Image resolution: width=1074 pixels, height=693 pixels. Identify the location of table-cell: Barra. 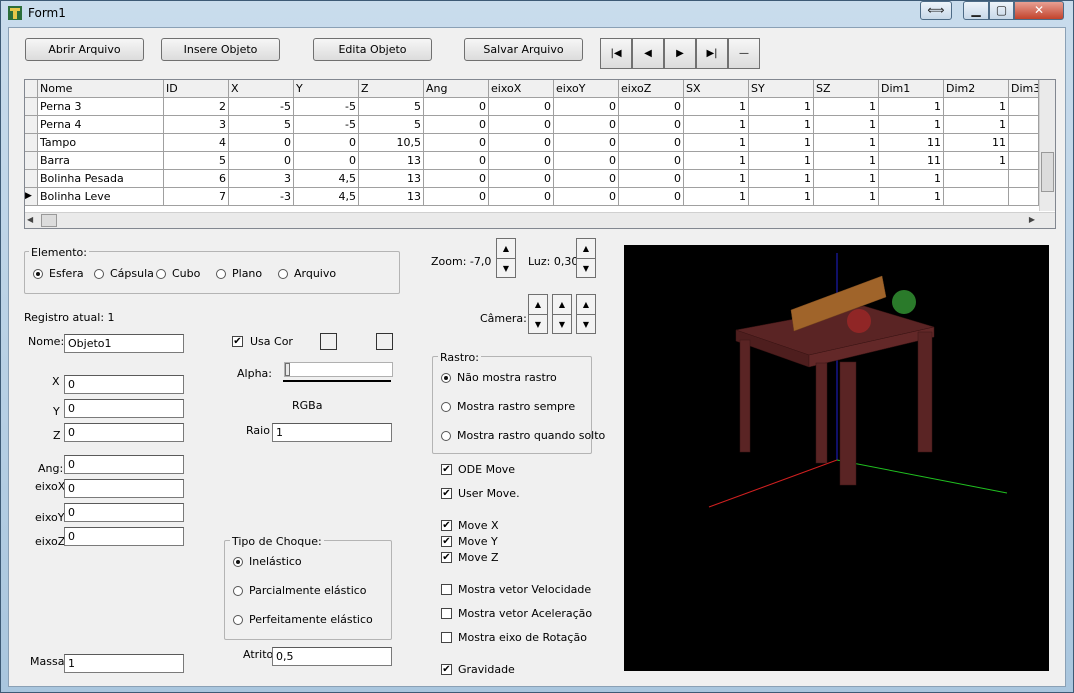
(101, 161).